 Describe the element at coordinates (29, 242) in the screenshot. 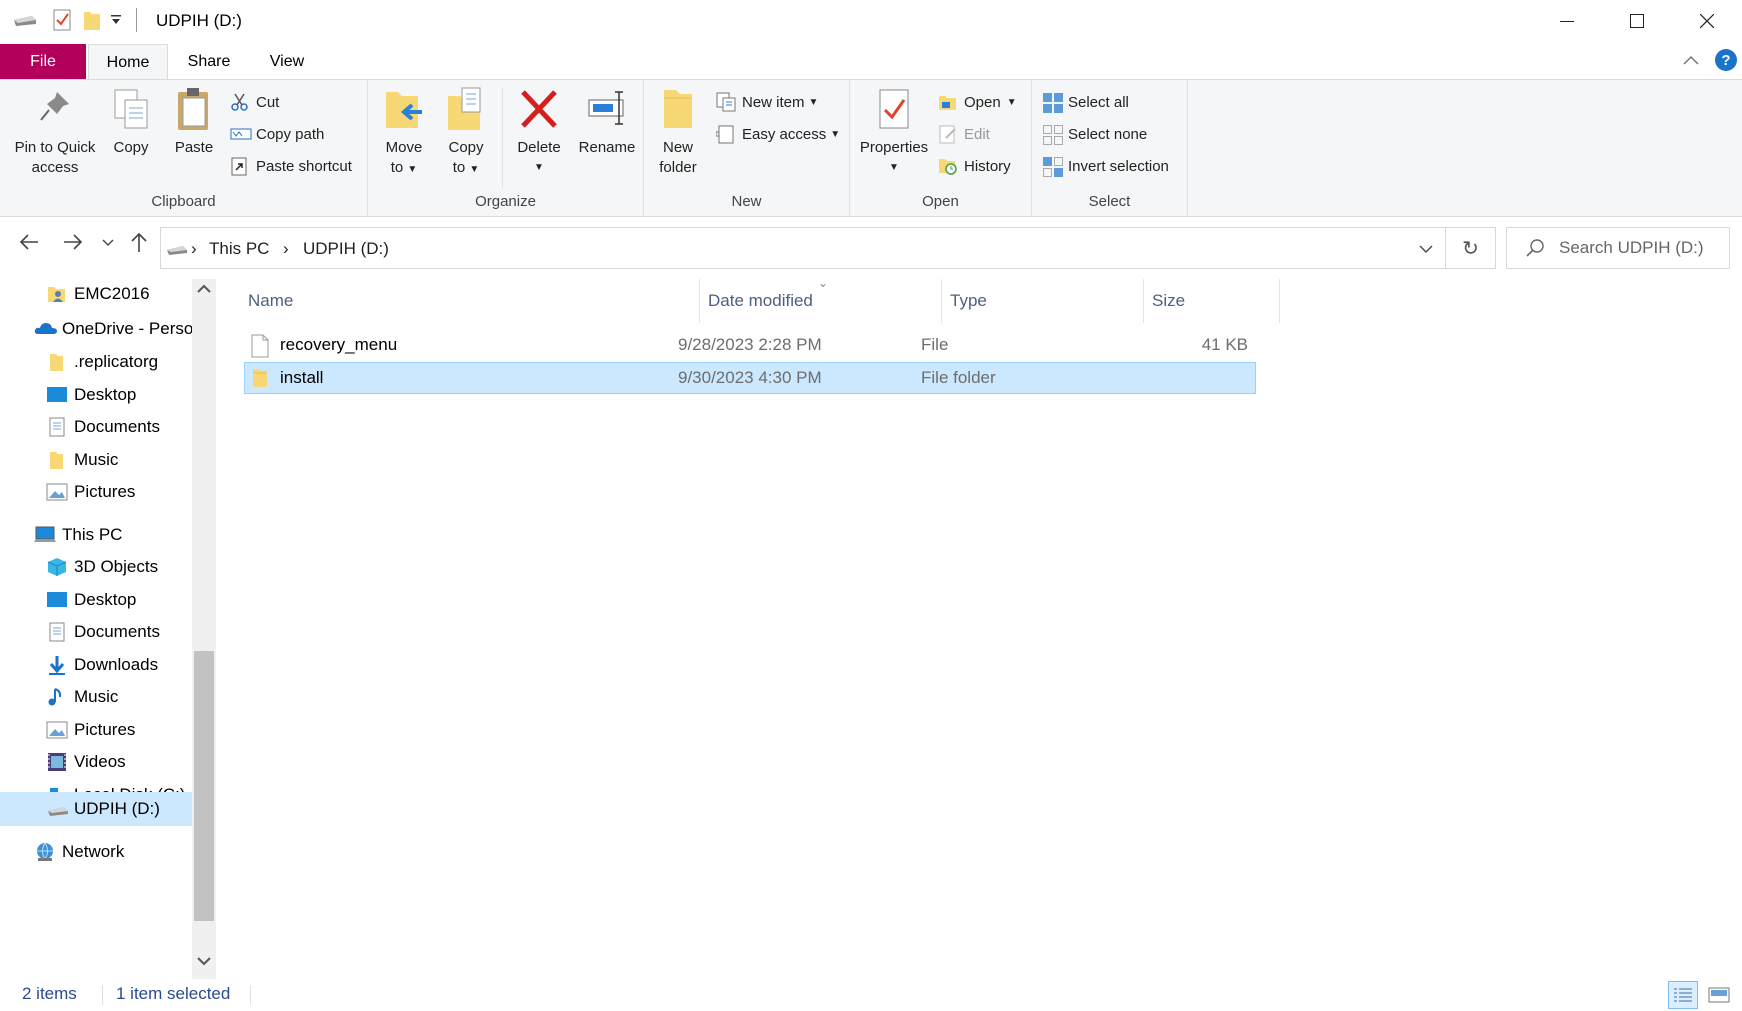

I see `back-button` at that location.